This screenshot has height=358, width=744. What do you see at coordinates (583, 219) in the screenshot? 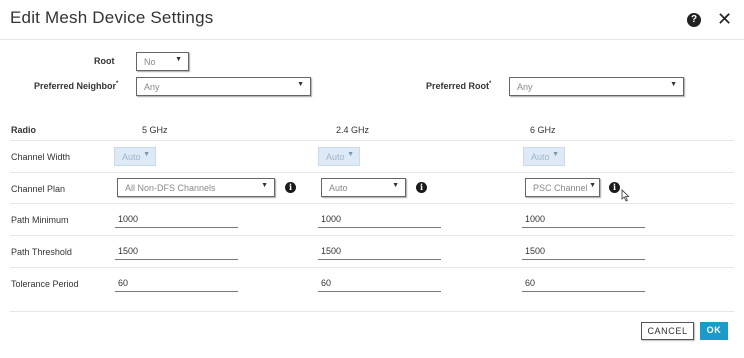
I see `path-minimum-6ghz-input: 1000` at bounding box center [583, 219].